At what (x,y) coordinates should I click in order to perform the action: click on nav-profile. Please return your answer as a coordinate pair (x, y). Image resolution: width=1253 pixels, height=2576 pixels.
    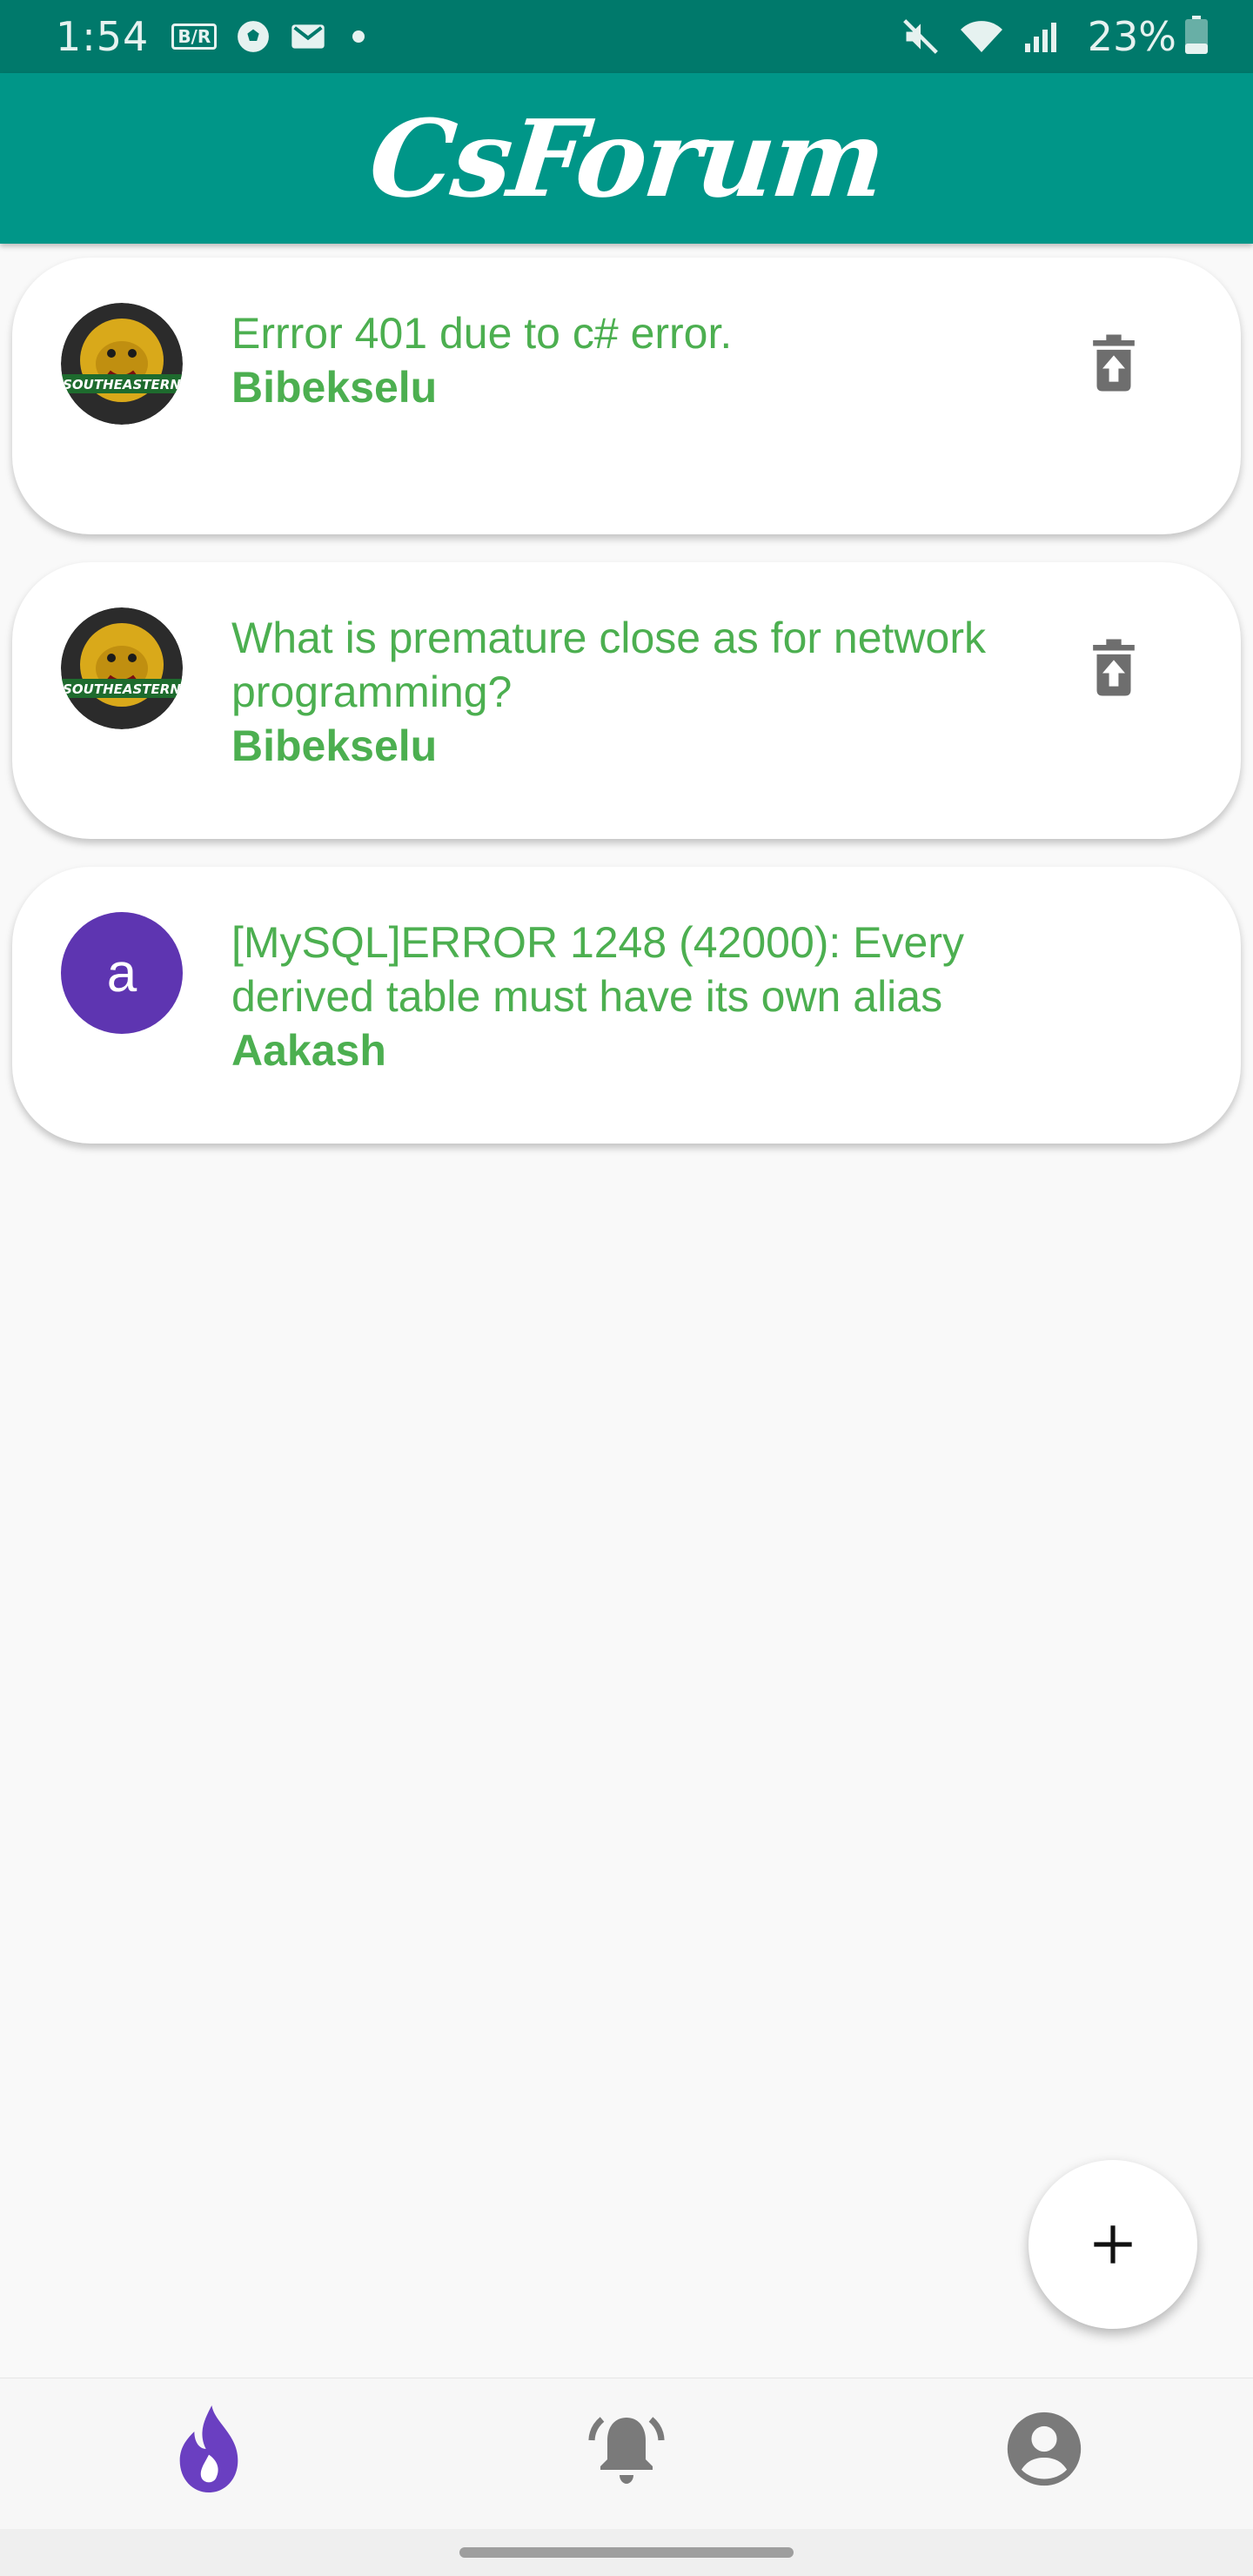
    Looking at the image, I should click on (1044, 2449).